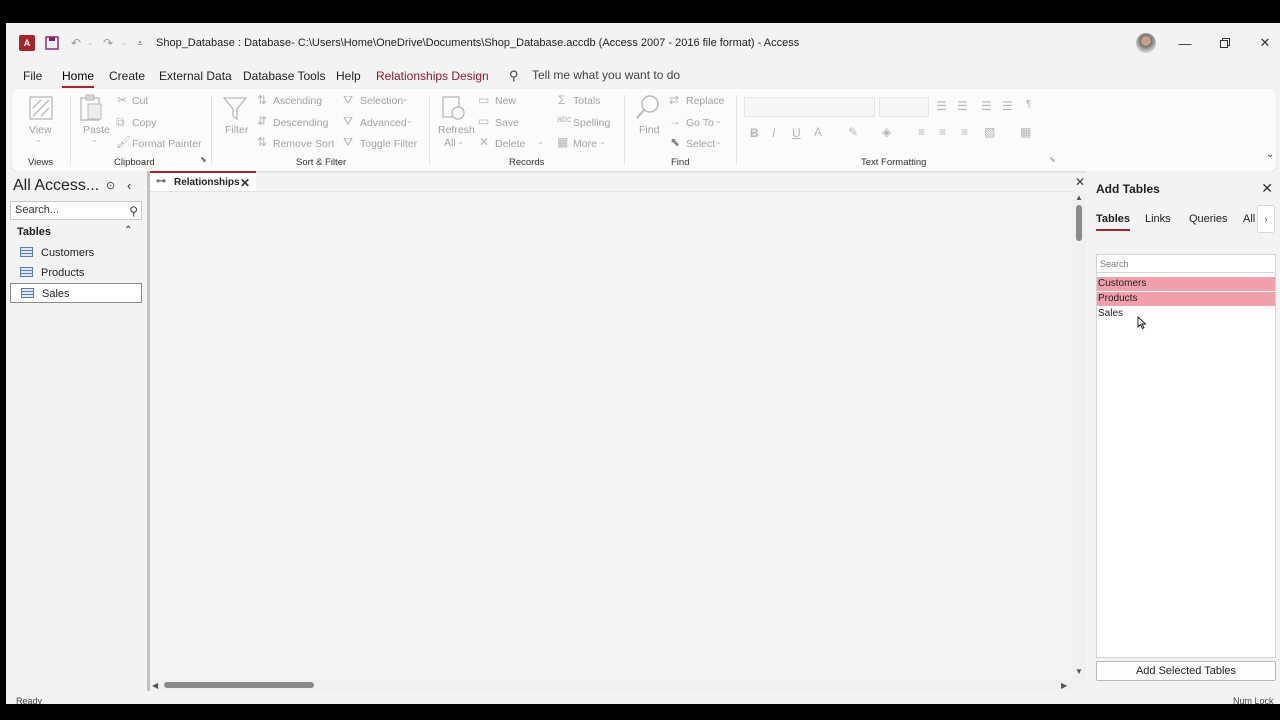 This screenshot has width=1280, height=720. What do you see at coordinates (460, 141) in the screenshot?
I see `refresh-dropdown-icon: ⌄` at bounding box center [460, 141].